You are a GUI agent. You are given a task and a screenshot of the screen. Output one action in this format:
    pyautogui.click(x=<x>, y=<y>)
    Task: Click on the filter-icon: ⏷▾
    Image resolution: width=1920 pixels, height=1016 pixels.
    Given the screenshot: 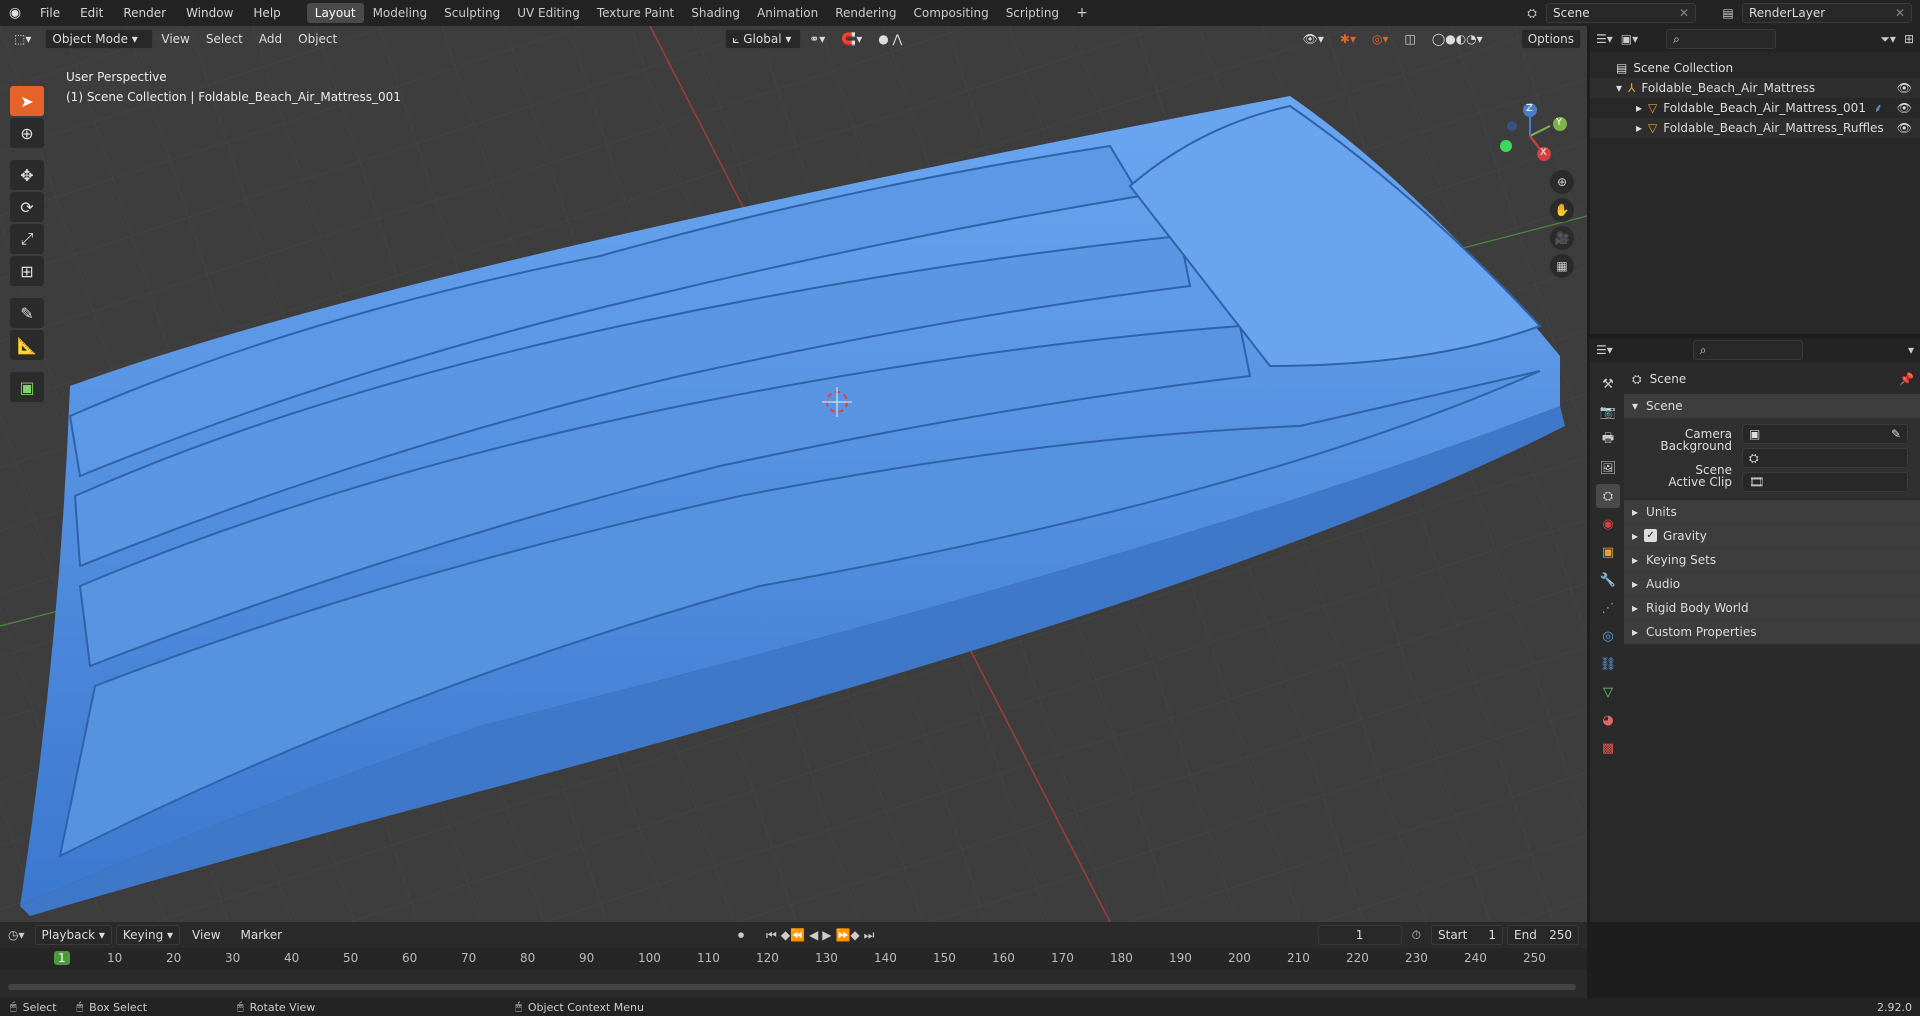 What is the action you would take?
    pyautogui.click(x=1888, y=39)
    